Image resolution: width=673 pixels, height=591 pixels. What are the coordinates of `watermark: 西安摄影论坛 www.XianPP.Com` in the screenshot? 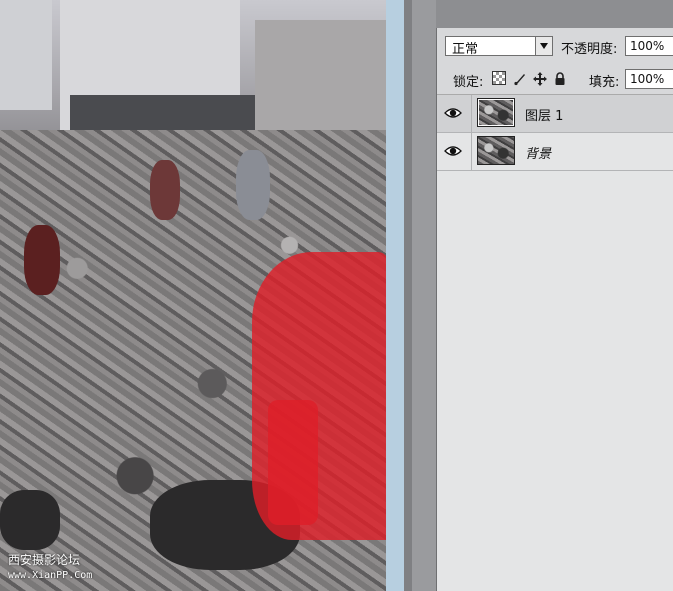 It's located at (50, 568).